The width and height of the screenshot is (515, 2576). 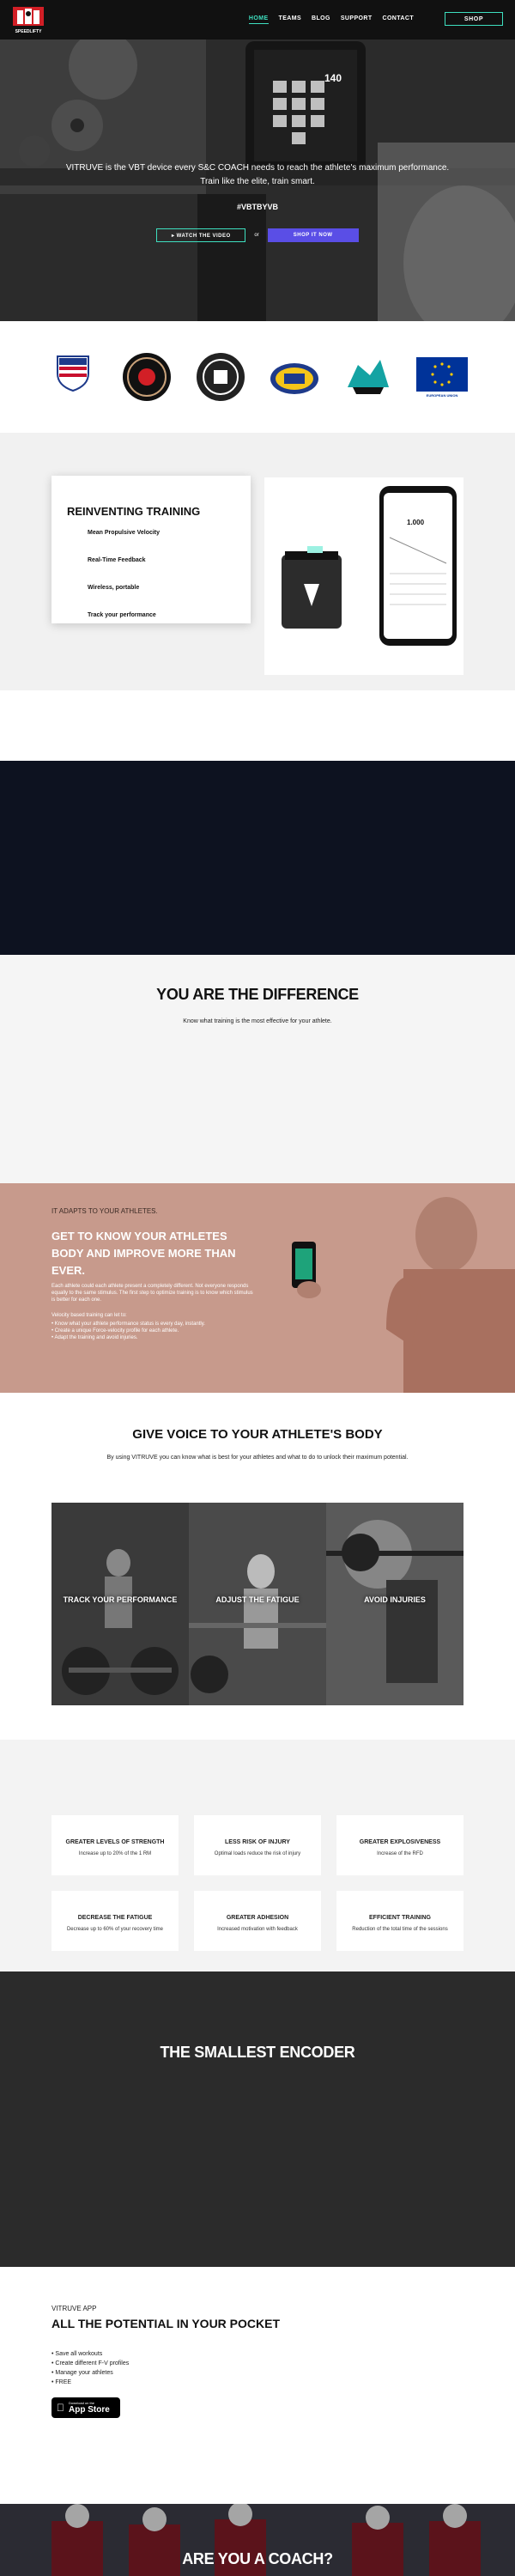 I want to click on panel-avoid-injuries: AVOID INJURIES, so click(x=395, y=1604).